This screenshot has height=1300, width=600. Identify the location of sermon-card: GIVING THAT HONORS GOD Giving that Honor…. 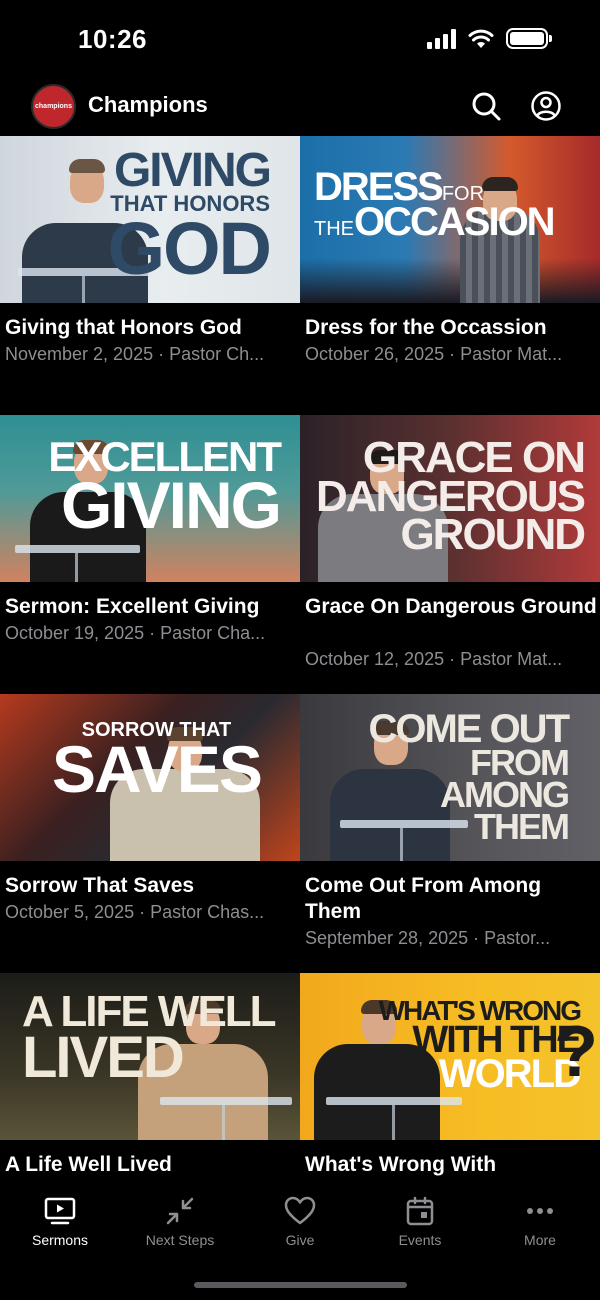
(150, 250).